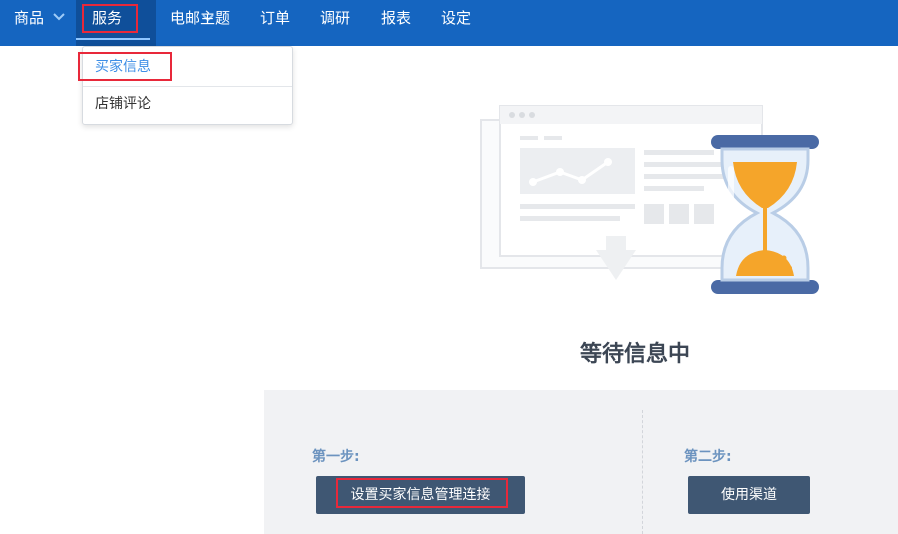 Image resolution: width=898 pixels, height=534 pixels. What do you see at coordinates (200, 18) in the screenshot?
I see `nav-item-label: 电邮主题` at bounding box center [200, 18].